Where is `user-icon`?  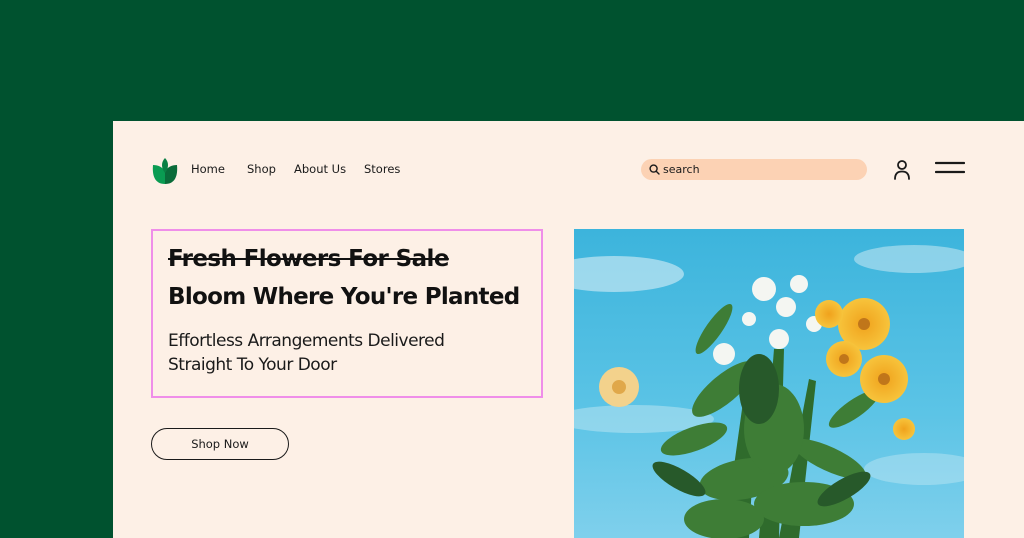
user-icon is located at coordinates (902, 170).